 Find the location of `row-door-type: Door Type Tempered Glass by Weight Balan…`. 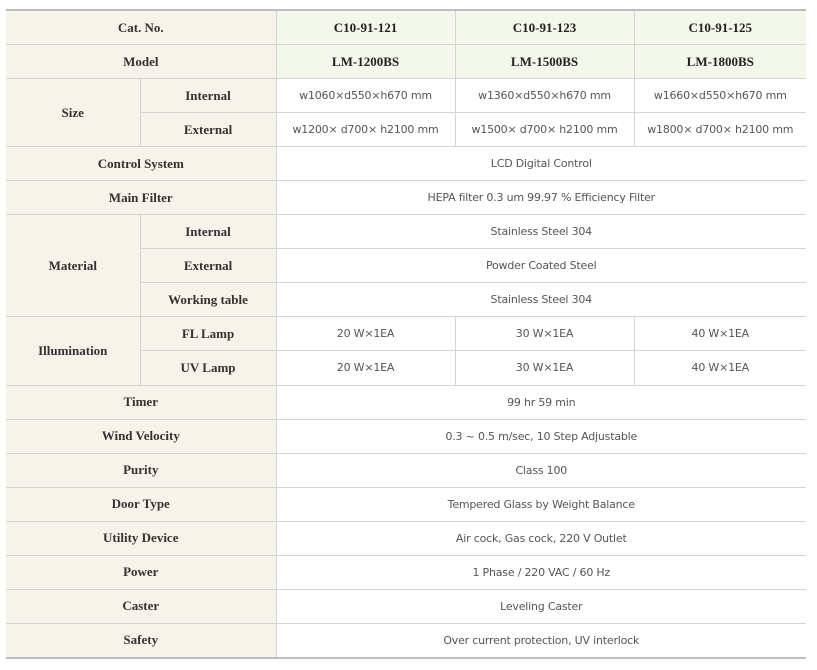

row-door-type: Door Type Tempered Glass by Weight Balan… is located at coordinates (406, 504).